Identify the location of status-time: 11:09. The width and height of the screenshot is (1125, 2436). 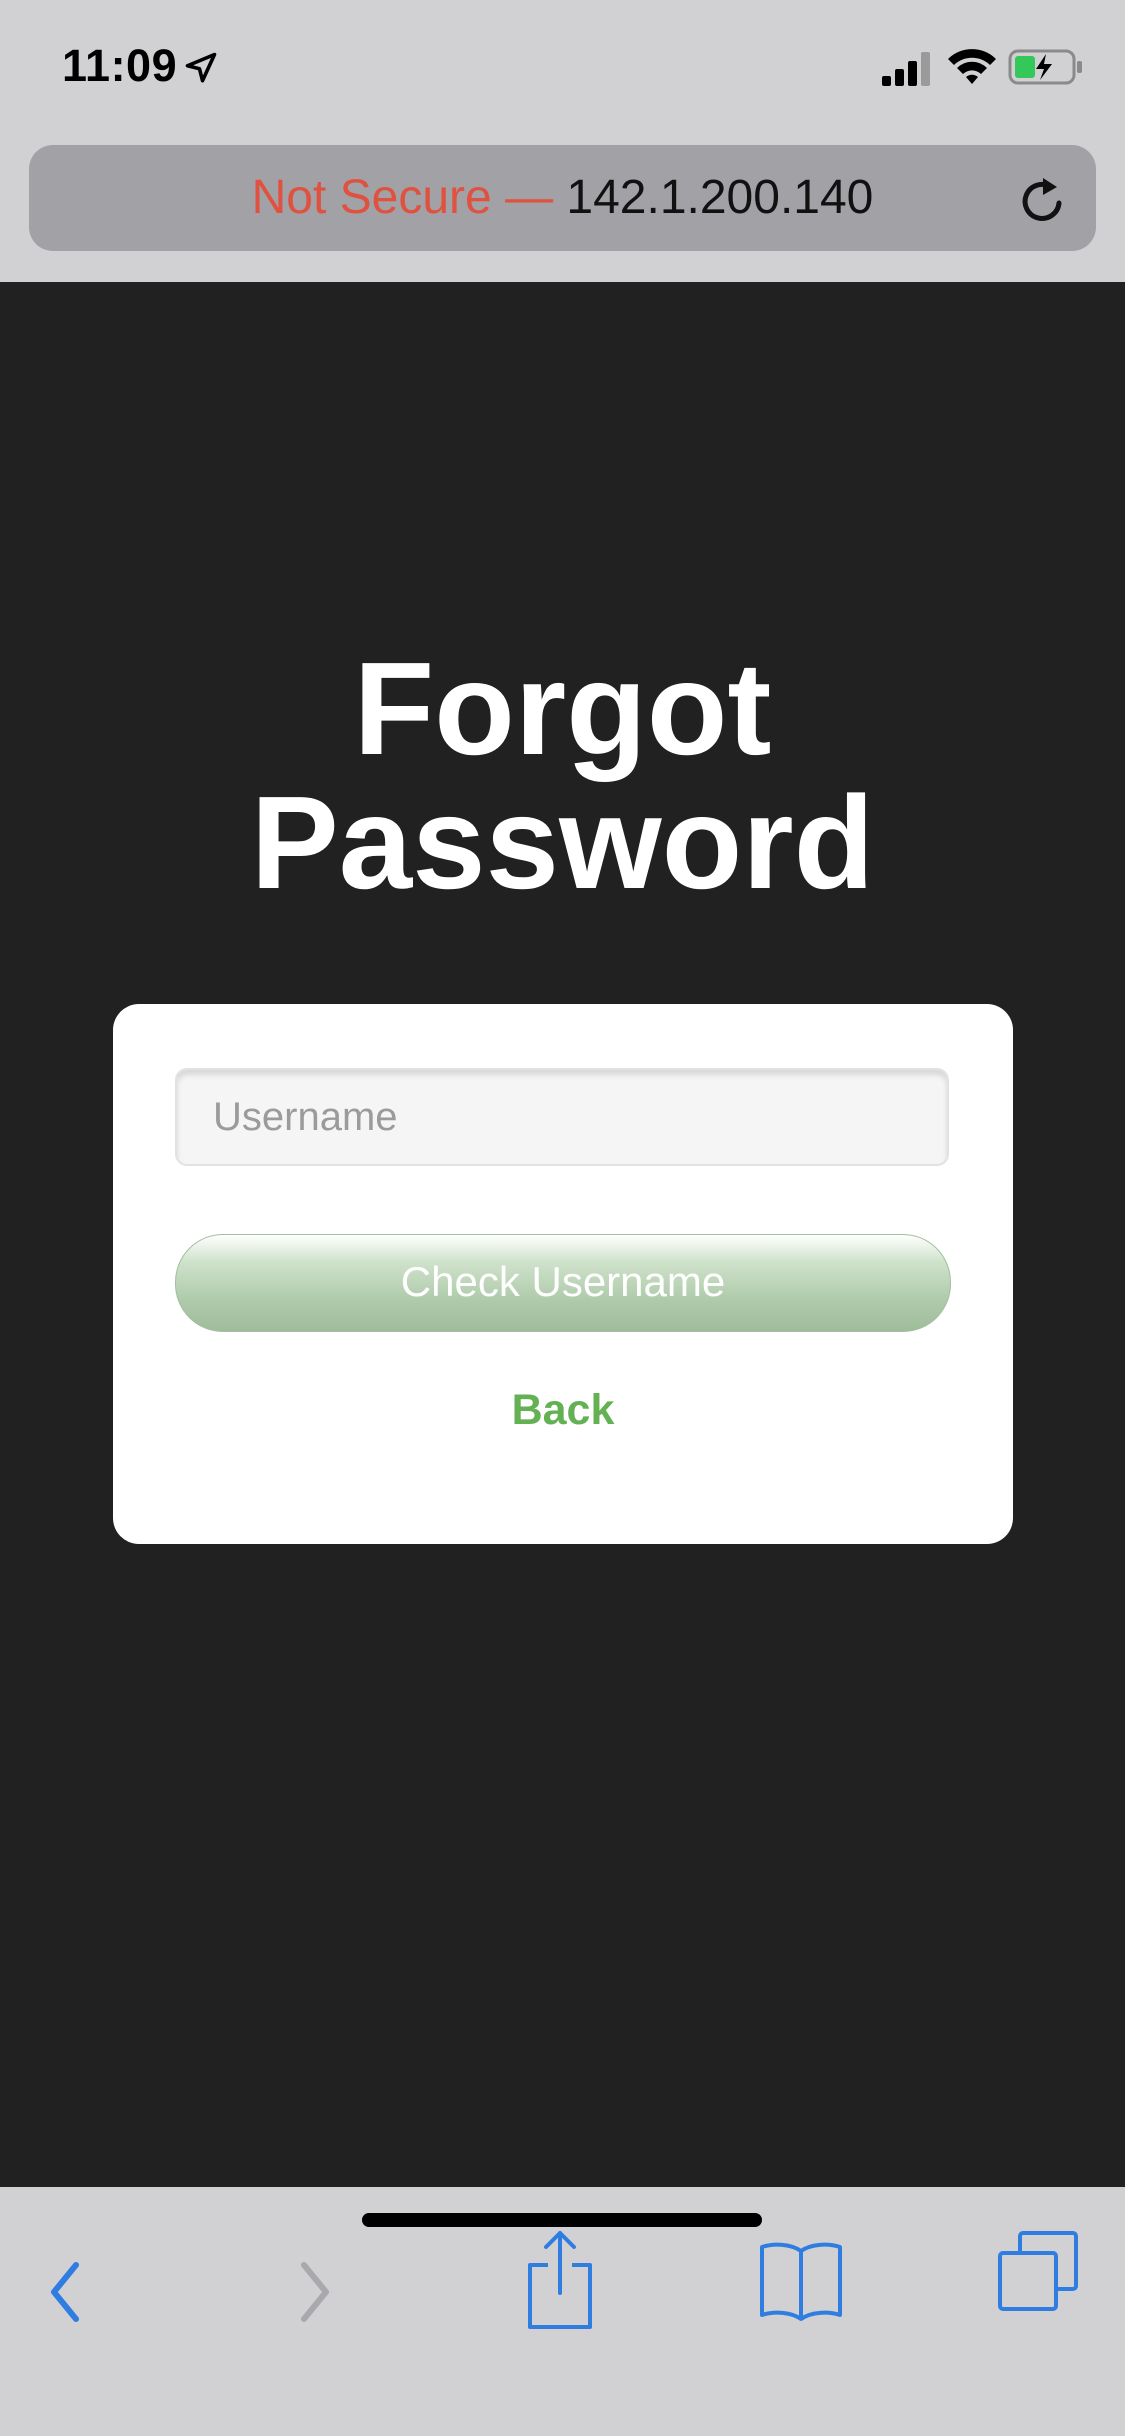
(120, 65).